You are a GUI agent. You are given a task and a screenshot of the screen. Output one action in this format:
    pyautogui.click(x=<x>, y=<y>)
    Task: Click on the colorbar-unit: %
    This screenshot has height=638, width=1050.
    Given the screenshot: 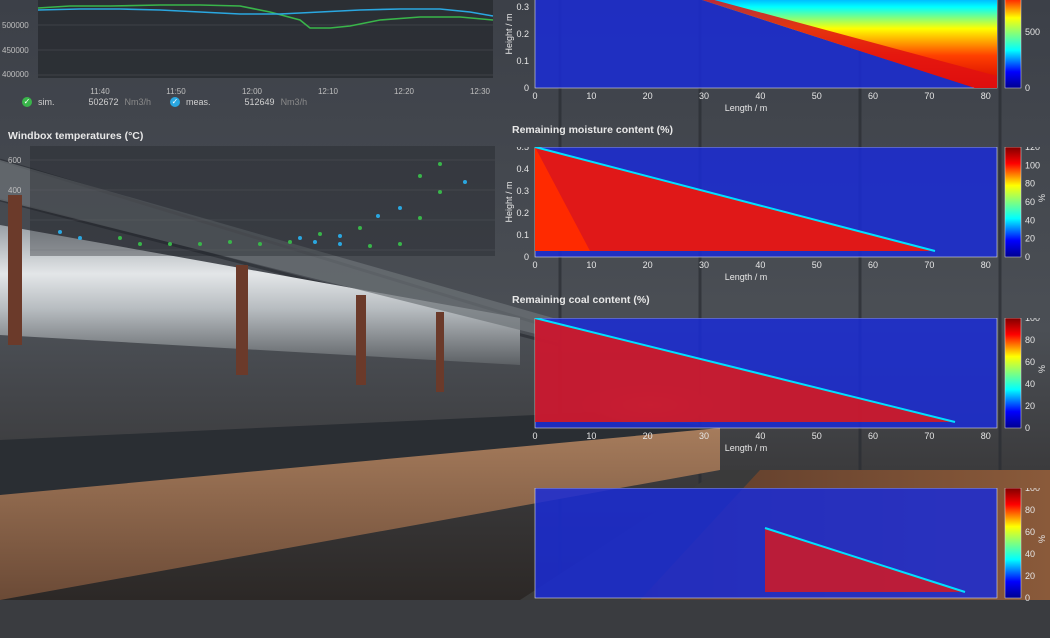 What is the action you would take?
    pyautogui.click(x=1041, y=198)
    